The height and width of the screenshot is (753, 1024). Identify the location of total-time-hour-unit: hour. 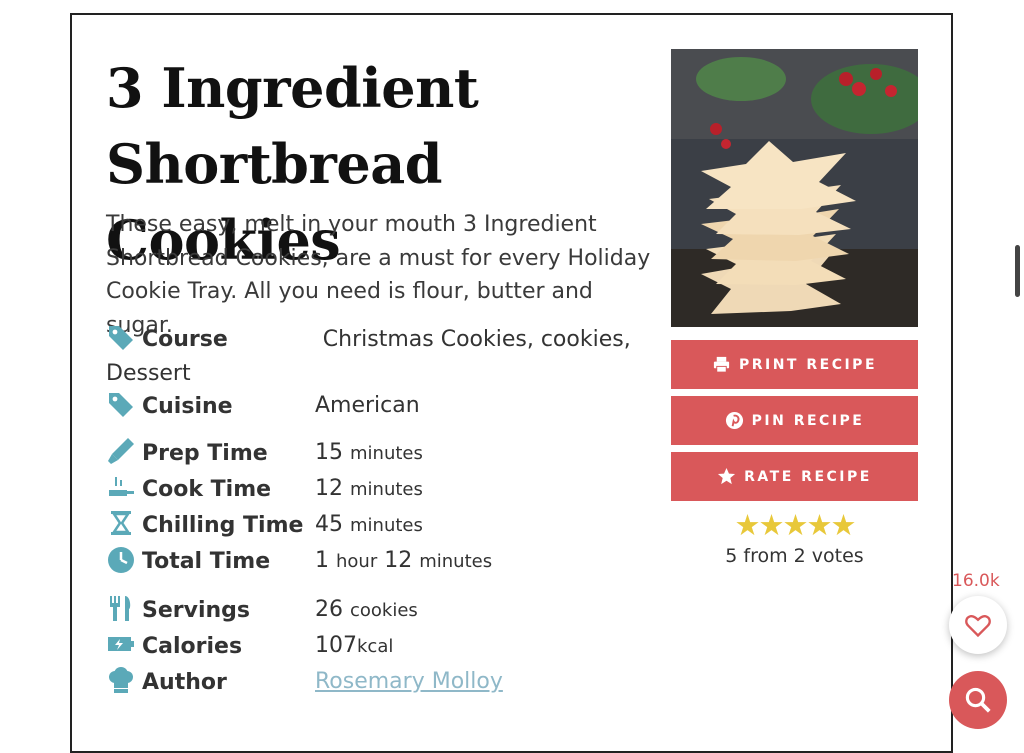
(357, 561).